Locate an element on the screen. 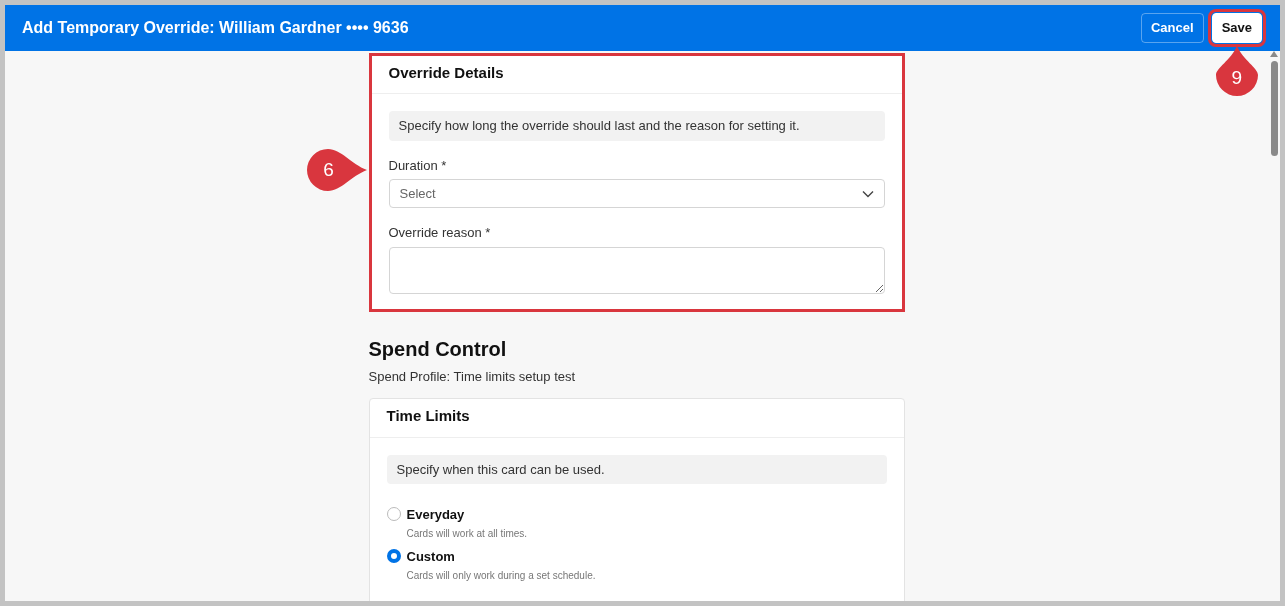 This screenshot has width=1285, height=606. section-title: Spend Control is located at coordinates (438, 349).